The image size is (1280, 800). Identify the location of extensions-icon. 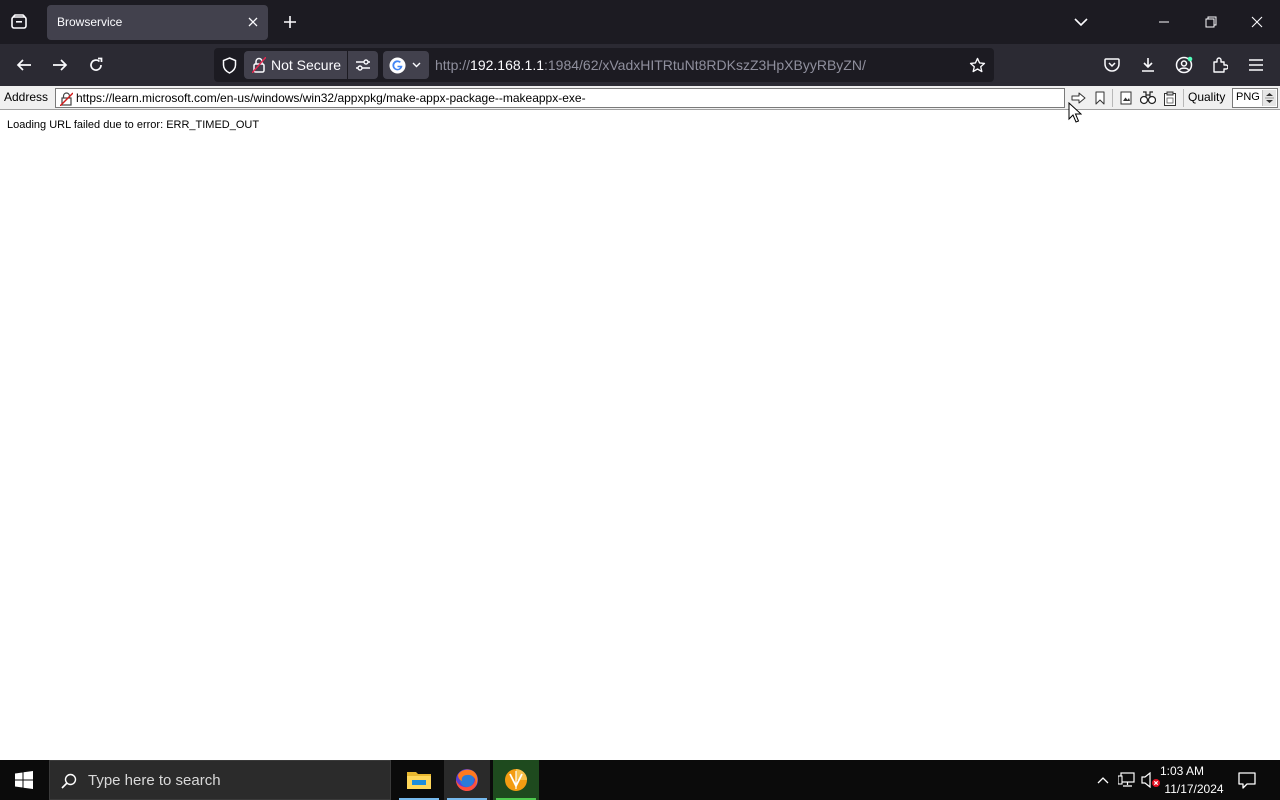
(1220, 65).